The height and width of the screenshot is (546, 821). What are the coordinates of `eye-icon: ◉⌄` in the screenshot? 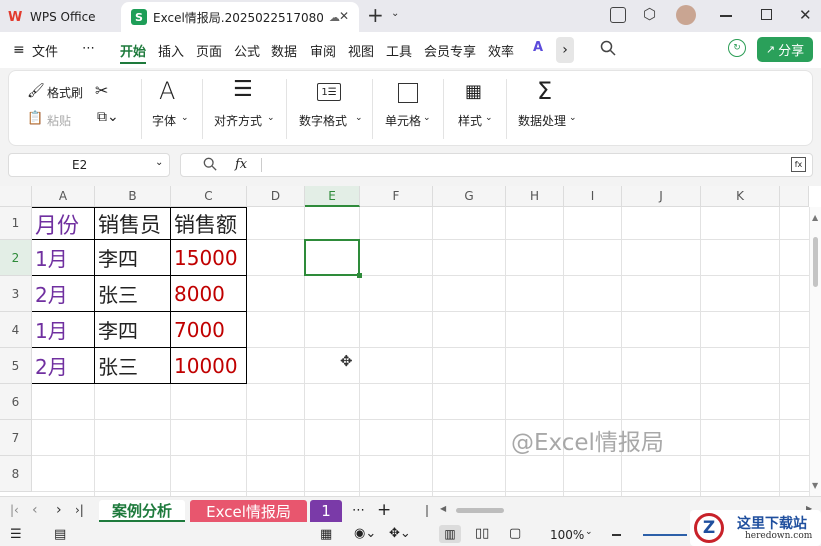 It's located at (365, 533).